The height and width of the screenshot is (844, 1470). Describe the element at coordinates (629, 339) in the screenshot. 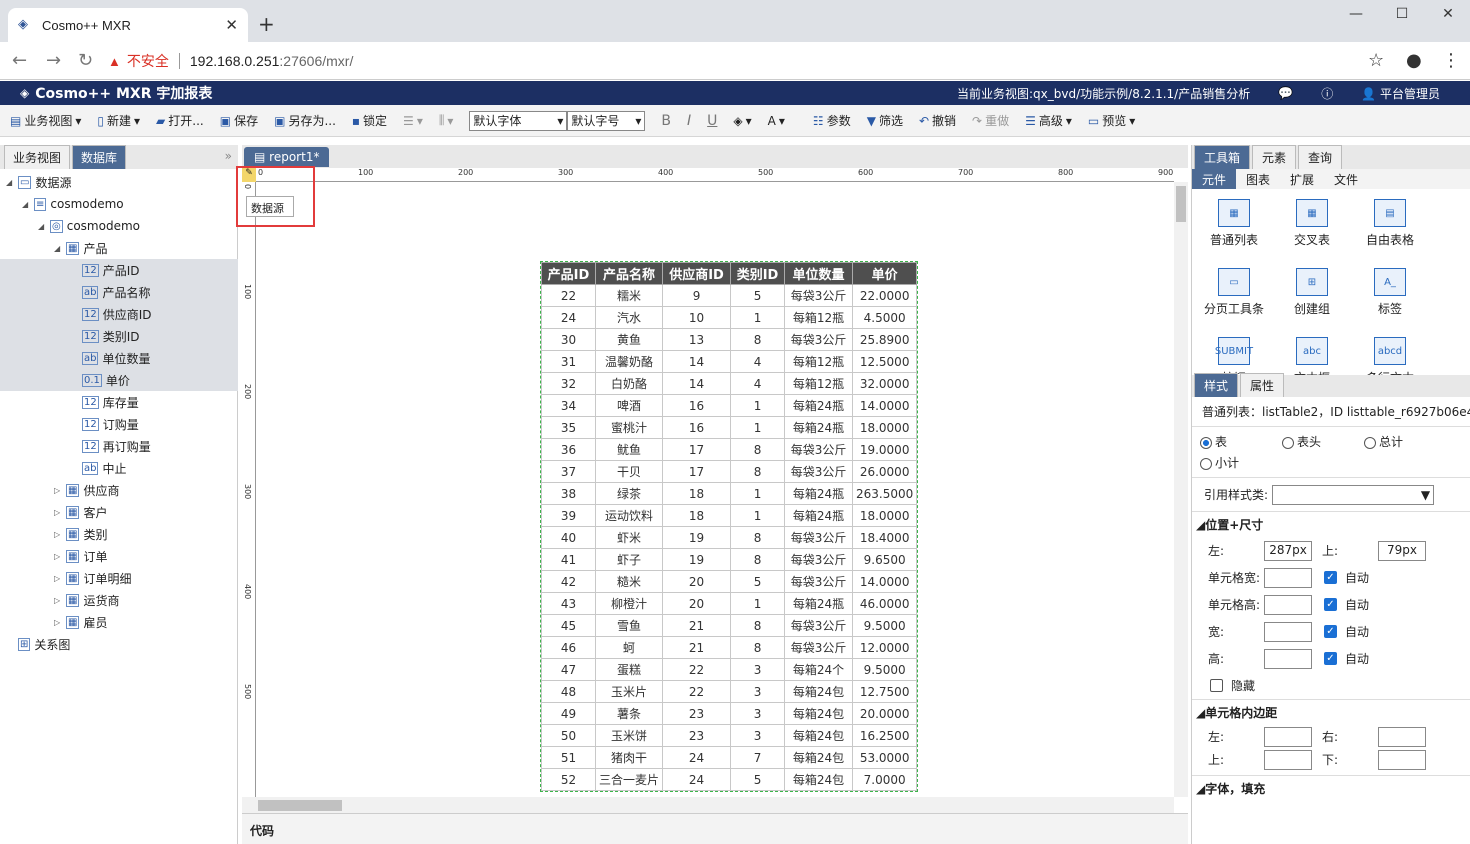

I see `table-cell: 黄鱼` at that location.